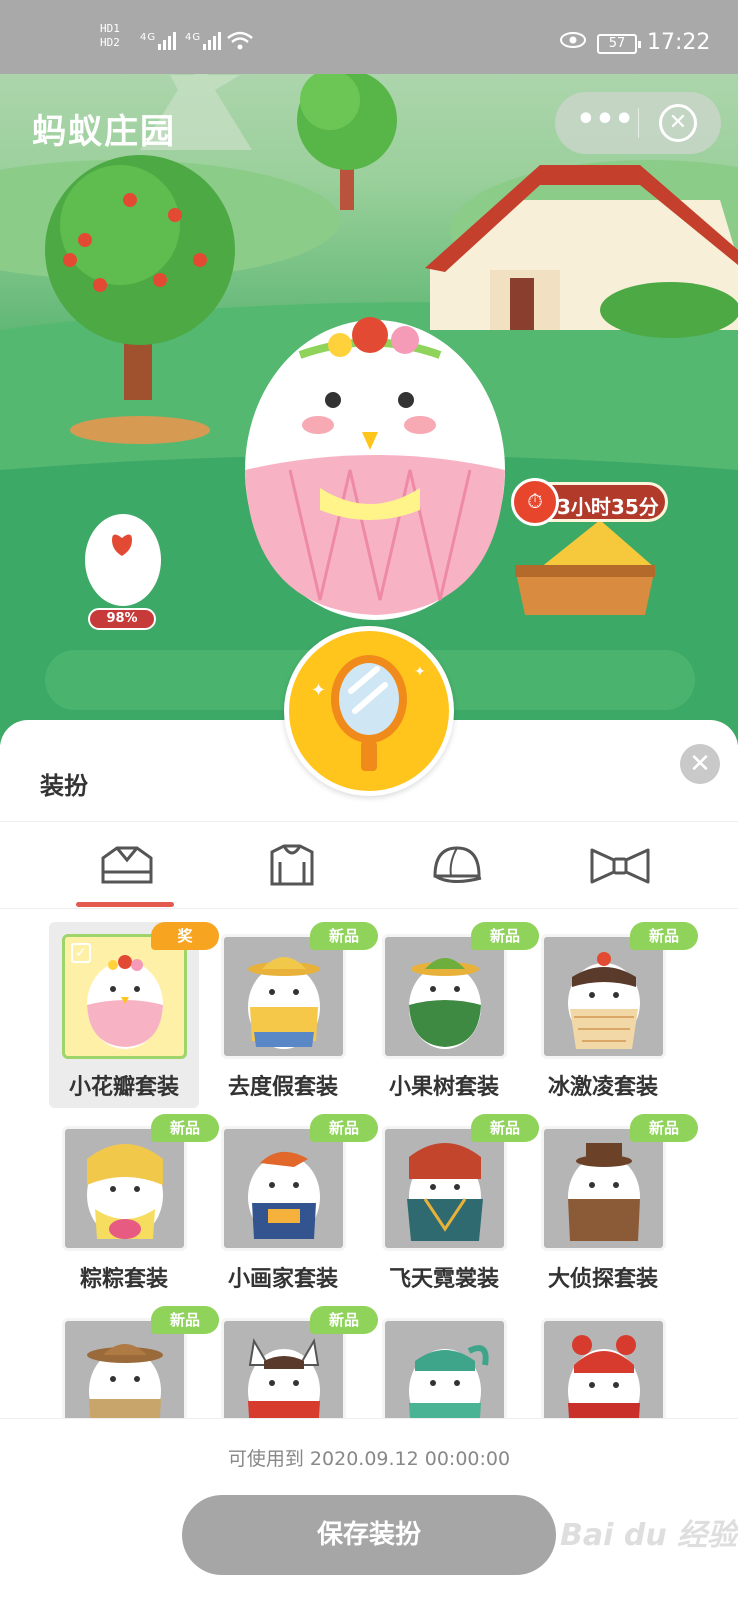  I want to click on active-tab-indicator, so click(125, 904).